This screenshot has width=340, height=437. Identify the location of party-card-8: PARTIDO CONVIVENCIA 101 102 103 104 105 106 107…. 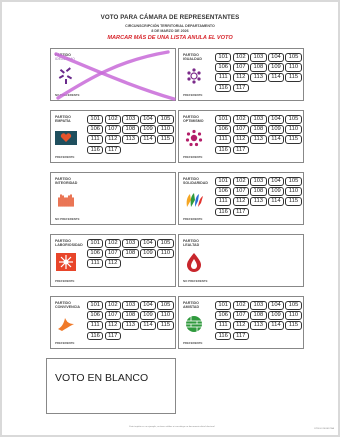
(113, 322).